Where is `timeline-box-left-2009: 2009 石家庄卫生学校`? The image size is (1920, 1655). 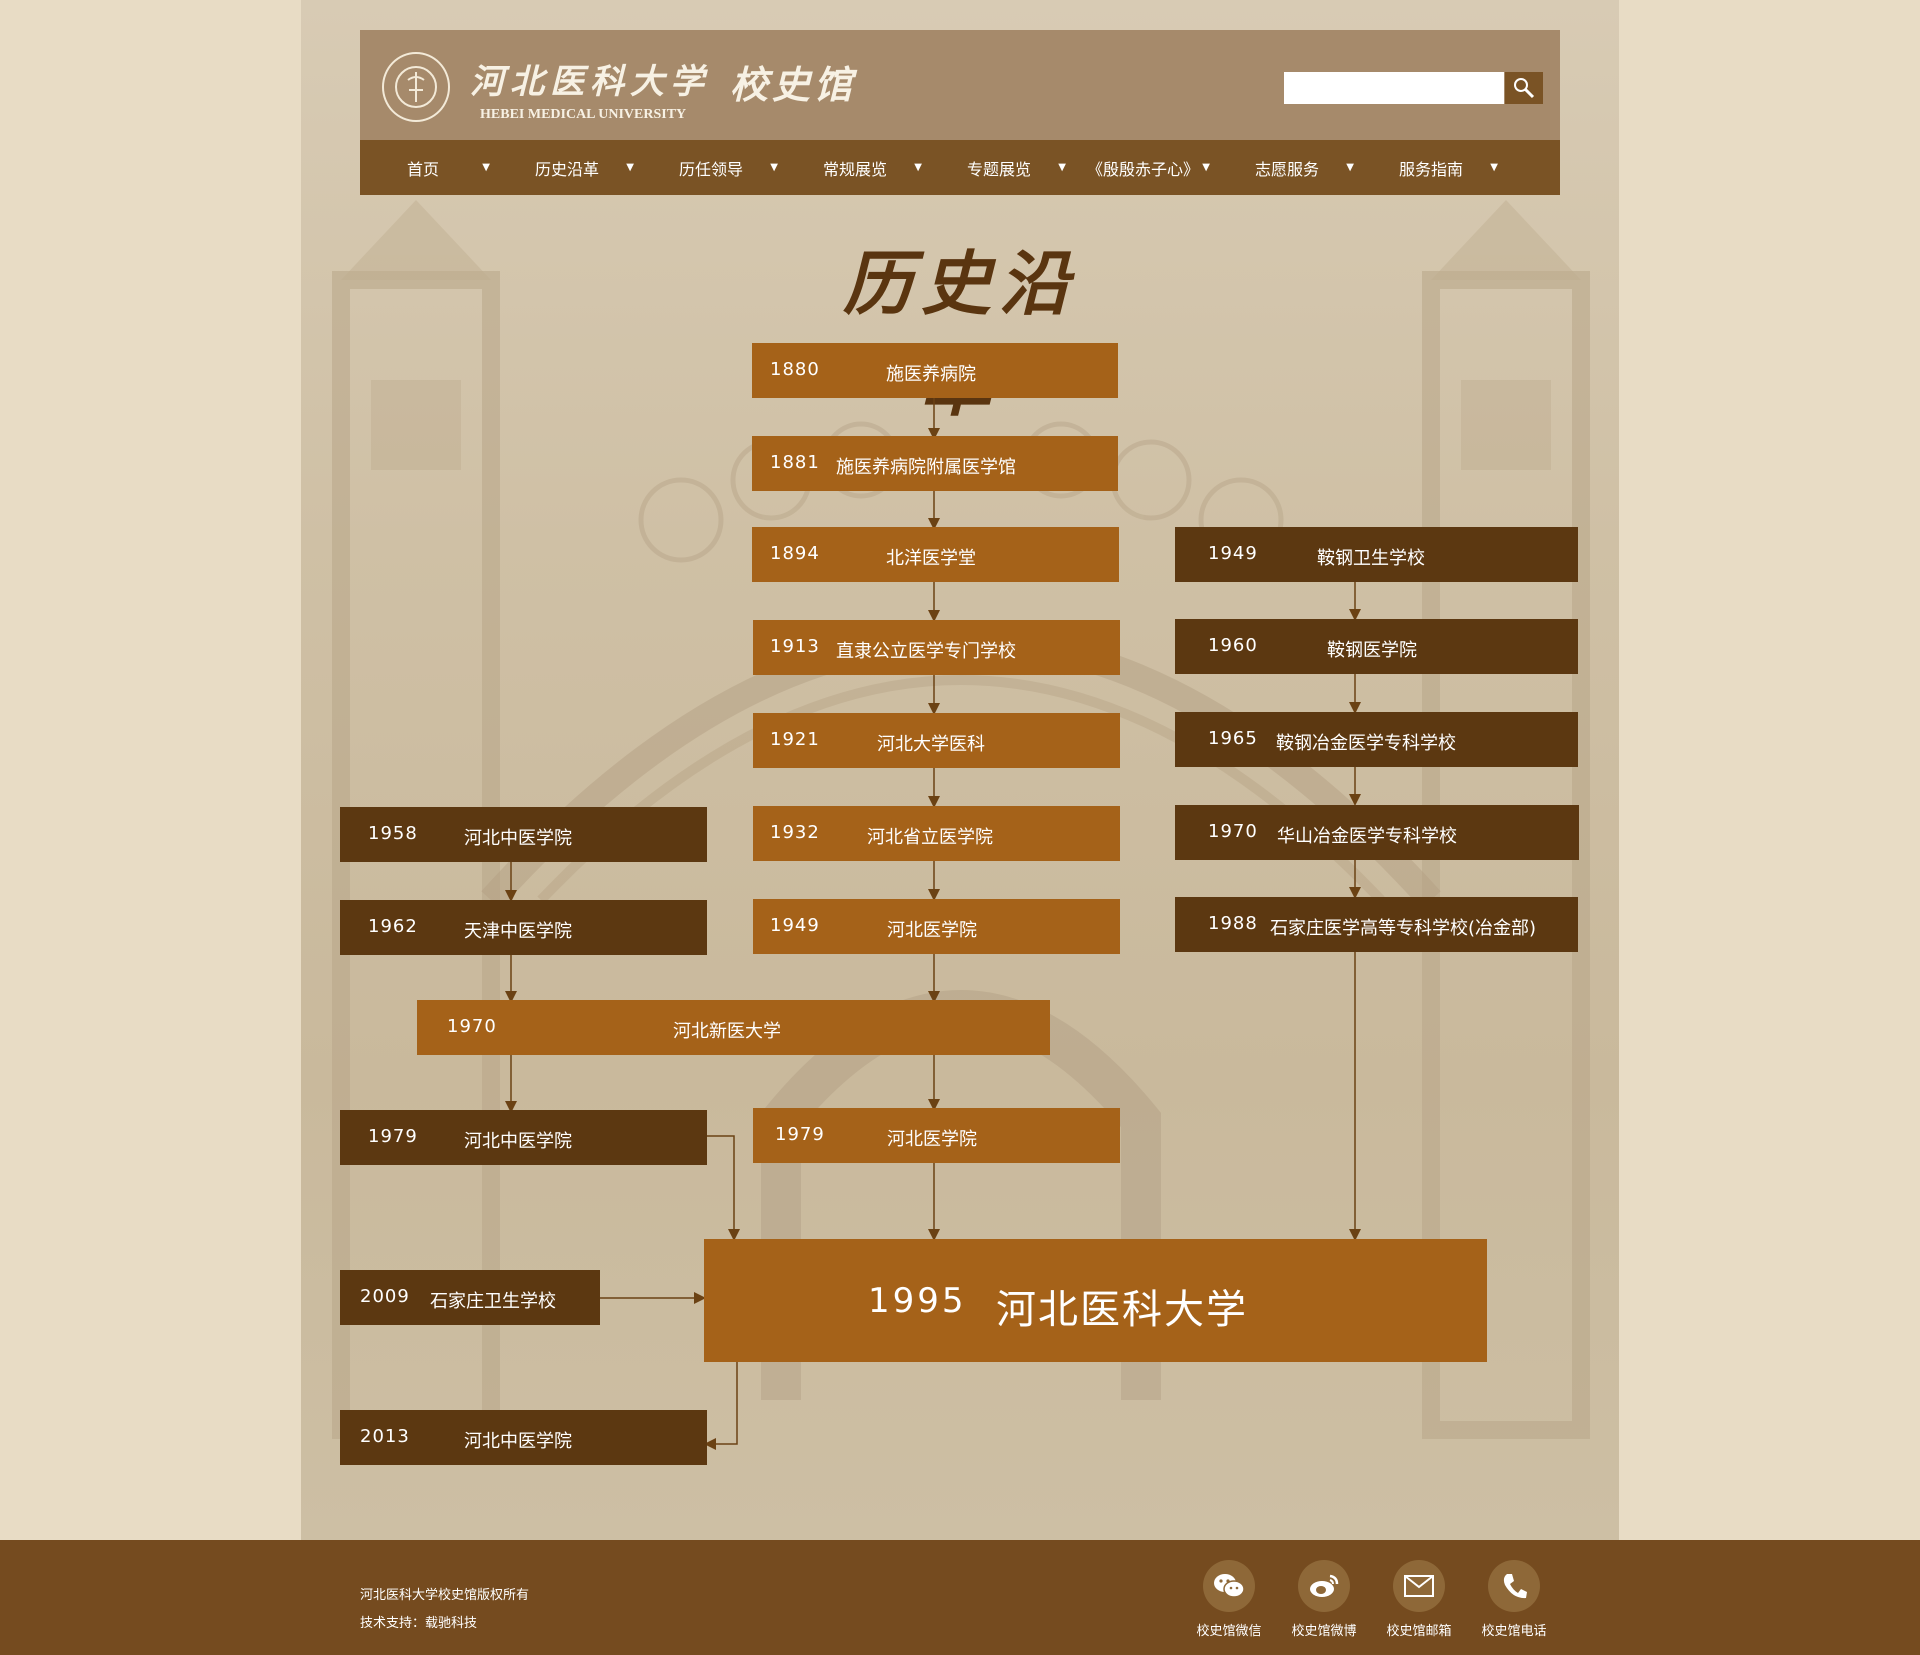
timeline-box-left-2009: 2009 石家庄卫生学校 is located at coordinates (470, 1297).